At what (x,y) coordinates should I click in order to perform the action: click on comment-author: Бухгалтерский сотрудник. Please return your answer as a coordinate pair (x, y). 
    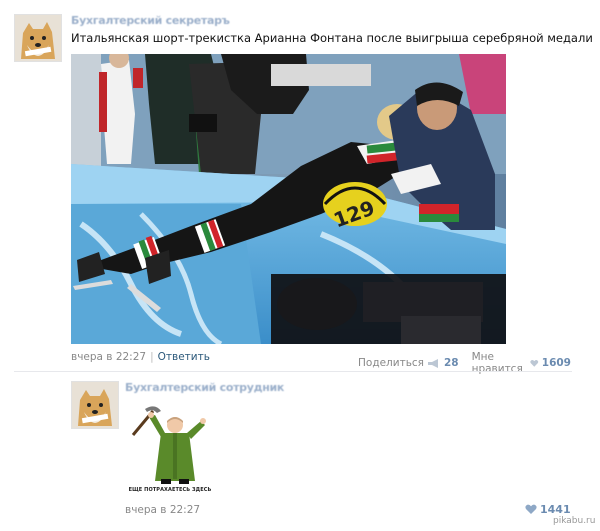
    Looking at the image, I should click on (204, 387).